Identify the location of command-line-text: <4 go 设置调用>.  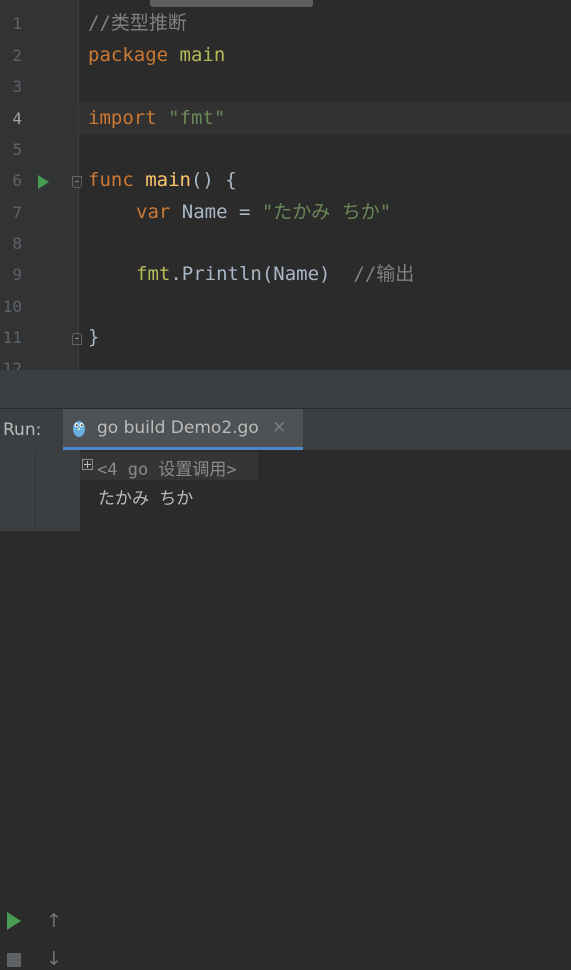
(167, 470).